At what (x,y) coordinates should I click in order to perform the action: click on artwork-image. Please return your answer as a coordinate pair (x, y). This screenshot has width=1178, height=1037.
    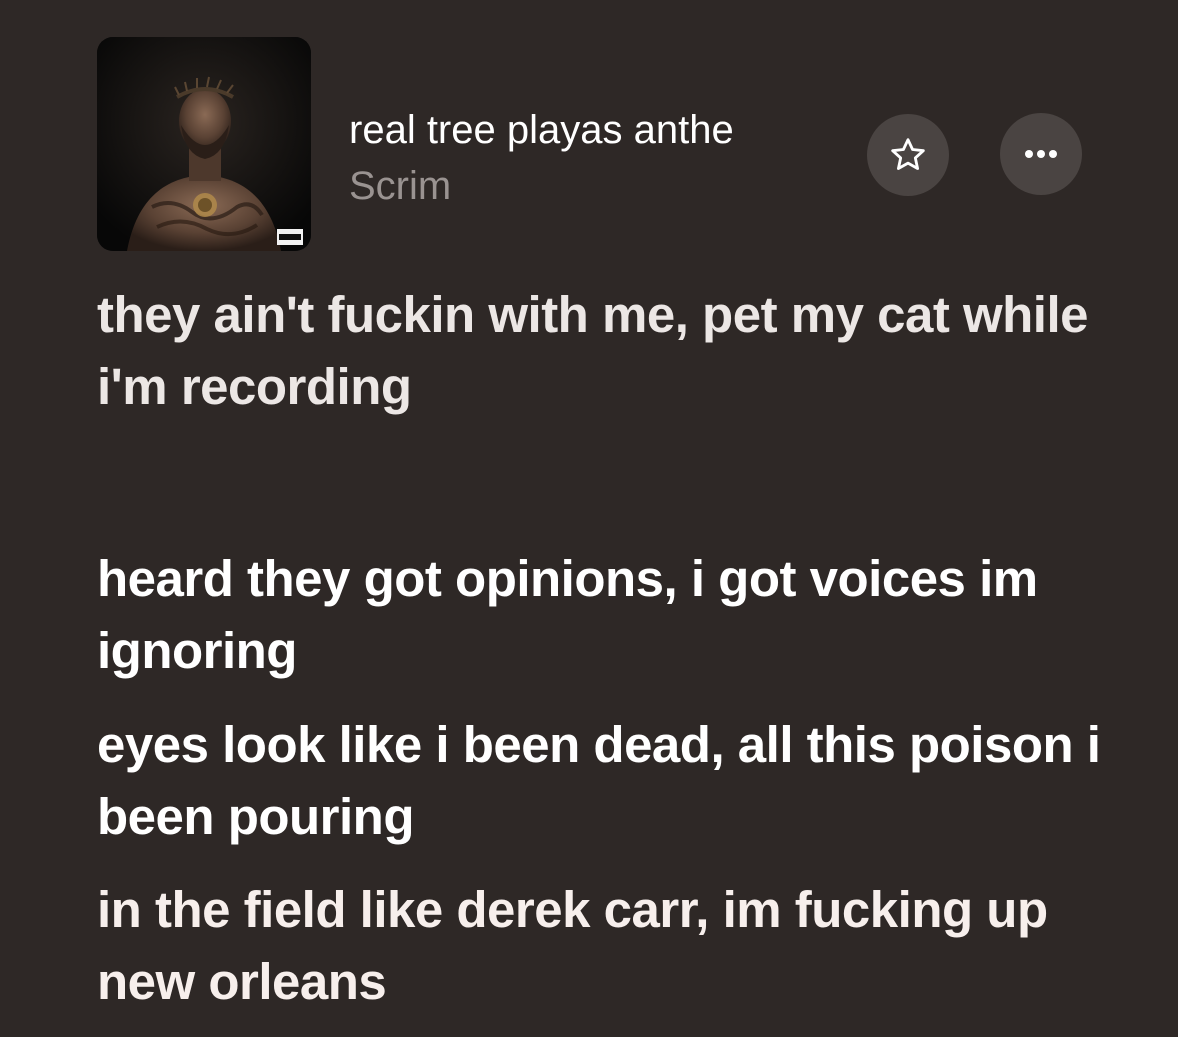
    Looking at the image, I should click on (204, 144).